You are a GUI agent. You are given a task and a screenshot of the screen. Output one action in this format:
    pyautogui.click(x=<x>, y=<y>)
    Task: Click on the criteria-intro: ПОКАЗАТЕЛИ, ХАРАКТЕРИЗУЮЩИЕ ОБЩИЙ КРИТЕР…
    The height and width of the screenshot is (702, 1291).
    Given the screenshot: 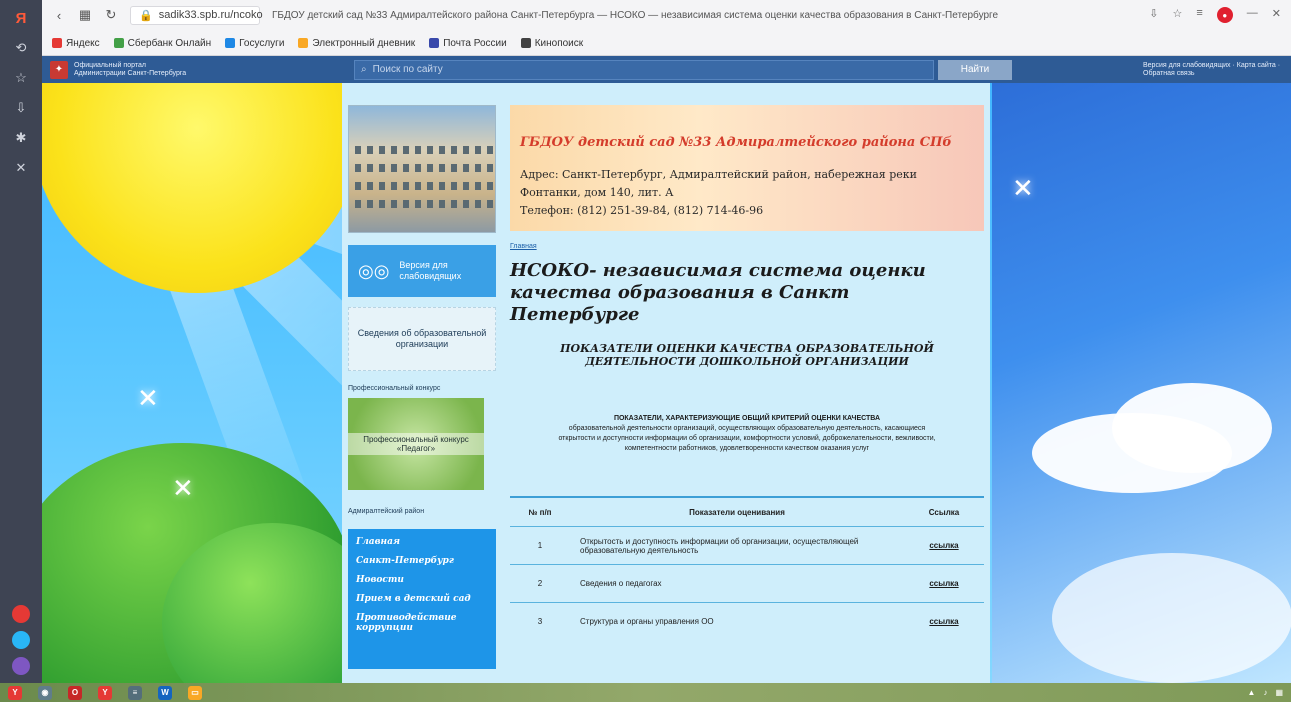 What is the action you would take?
    pyautogui.click(x=747, y=434)
    